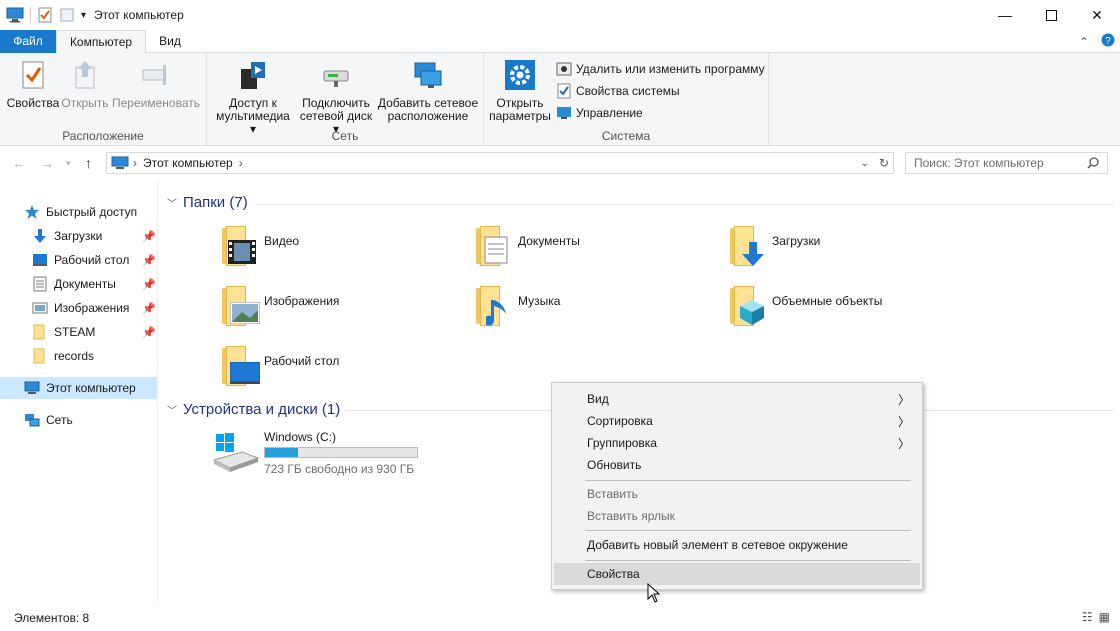 The image size is (1120, 631). I want to click on help-icon: ?, so click(1108, 41).